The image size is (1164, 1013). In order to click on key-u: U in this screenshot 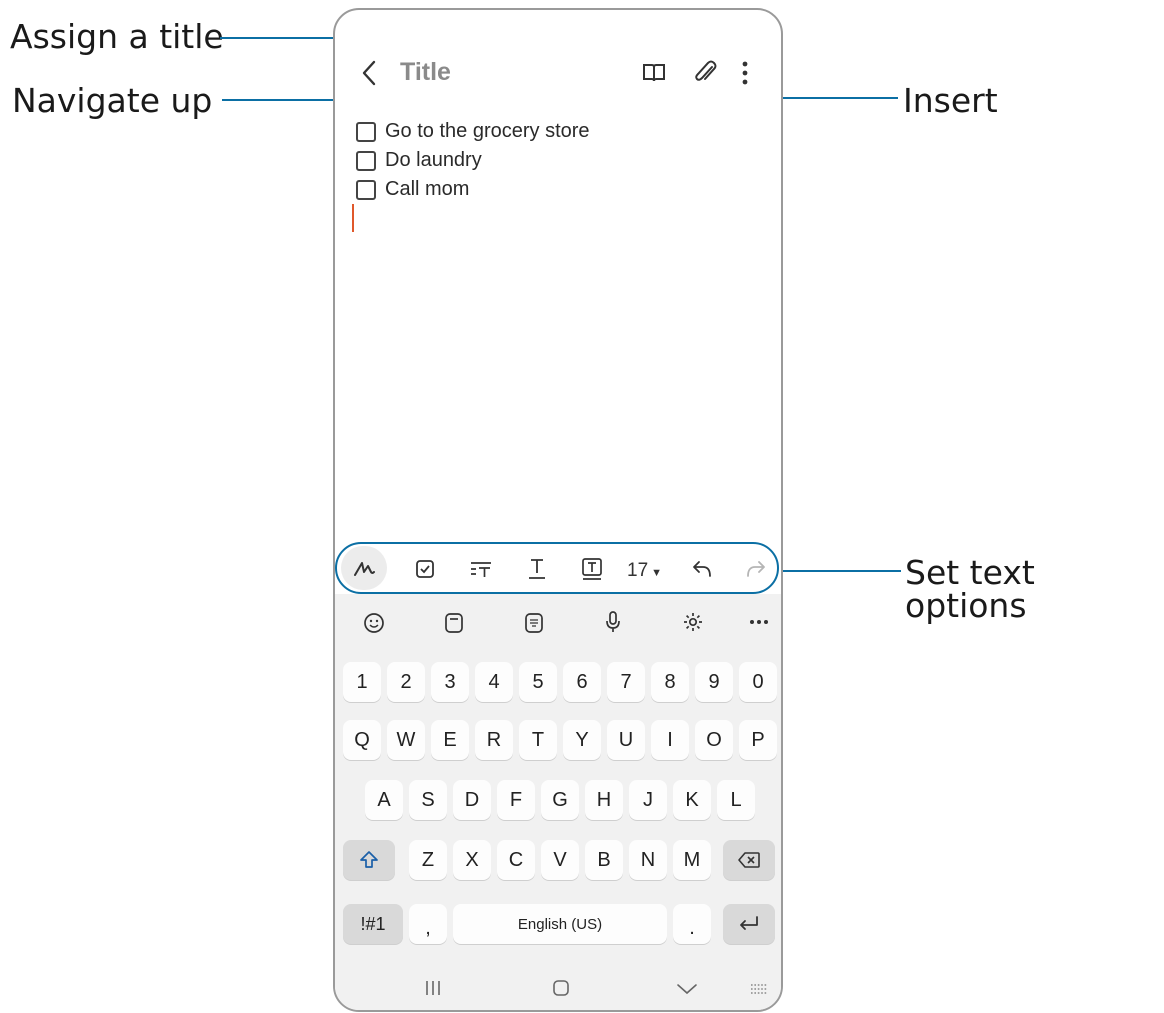, I will do `click(626, 740)`.